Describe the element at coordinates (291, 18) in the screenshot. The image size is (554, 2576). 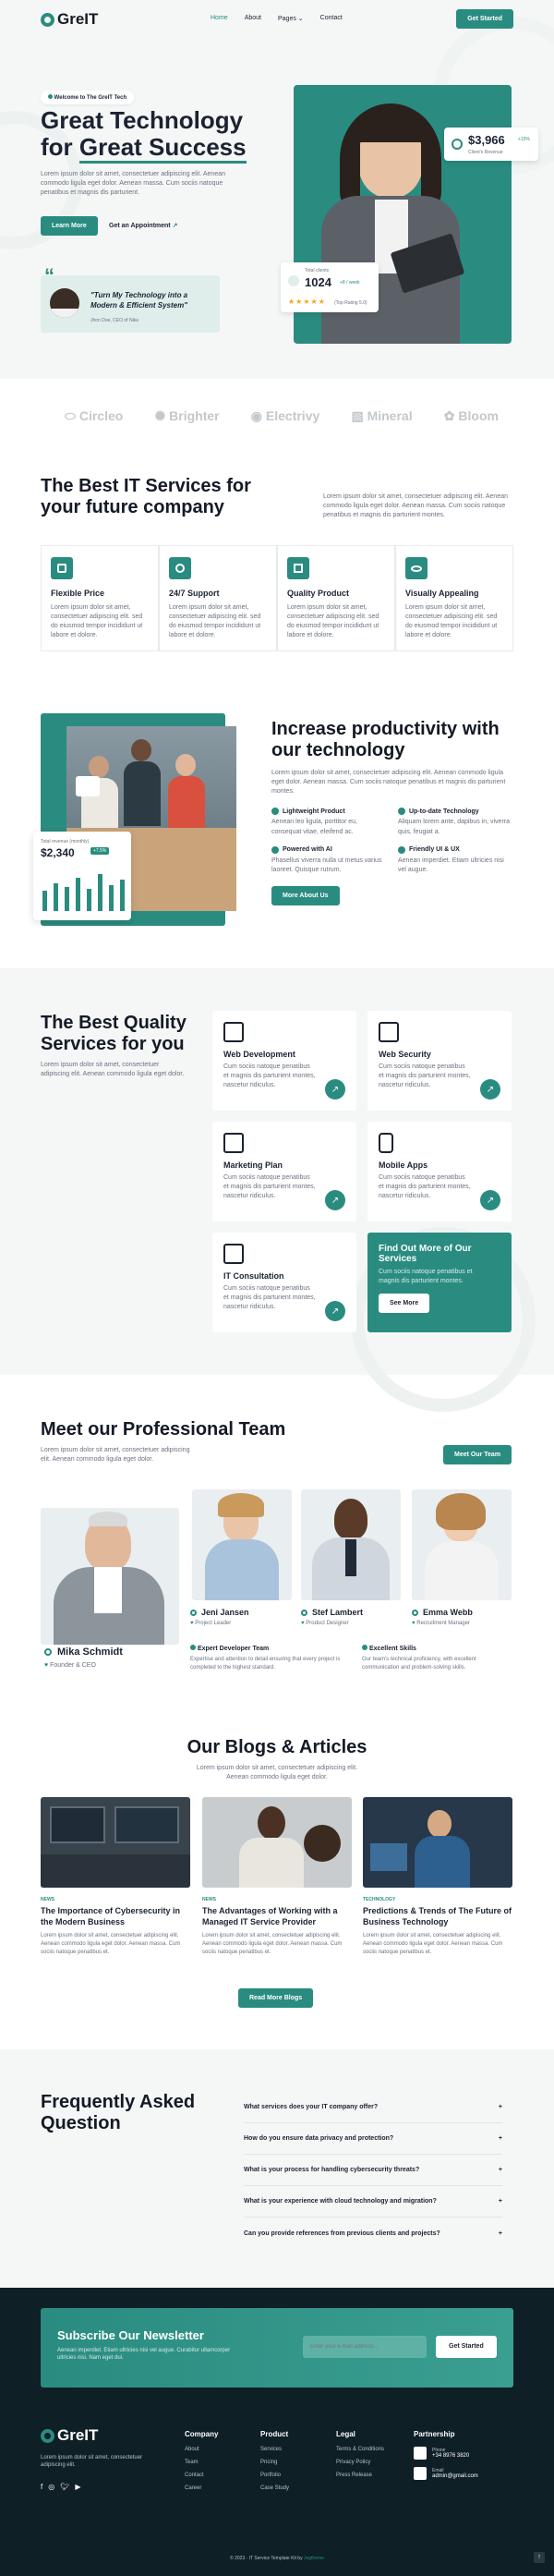
I see `nav-pages: Pages ⌄` at that location.